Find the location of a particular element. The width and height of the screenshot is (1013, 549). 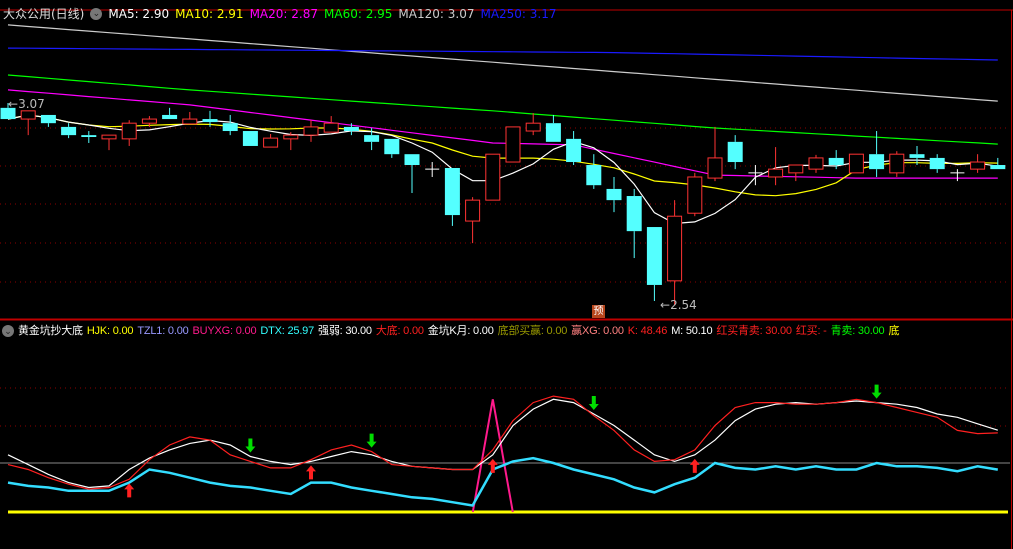

indicator-value: TZL1: 0.00 is located at coordinates (163, 331).